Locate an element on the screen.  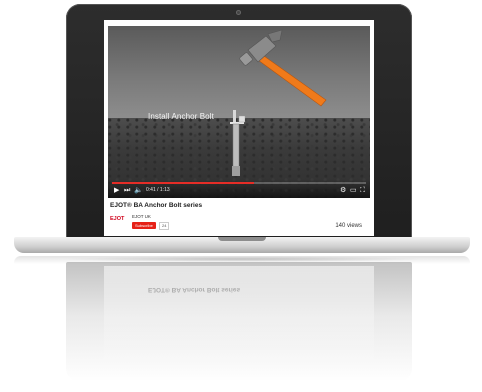
video-overlay-title: Install Anchor Bolt is located at coordinates (181, 116).